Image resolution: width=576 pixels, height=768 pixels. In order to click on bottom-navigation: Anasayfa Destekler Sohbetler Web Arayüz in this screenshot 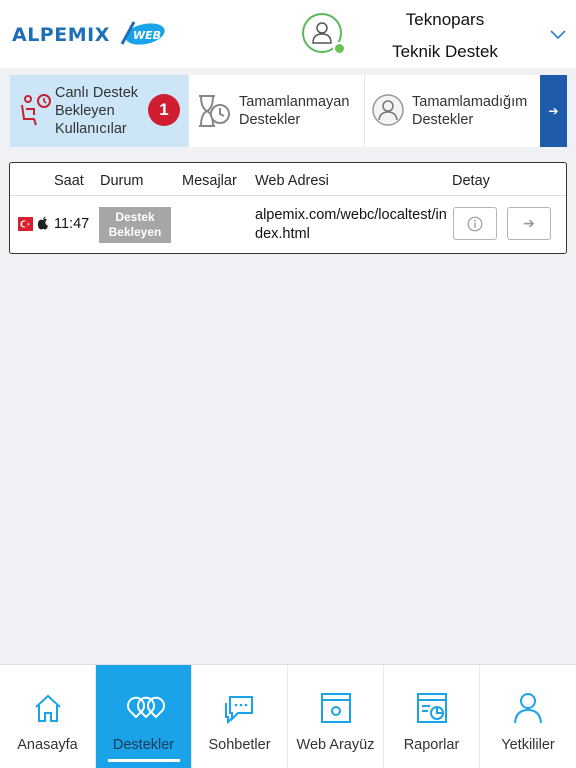, I will do `click(288, 716)`.